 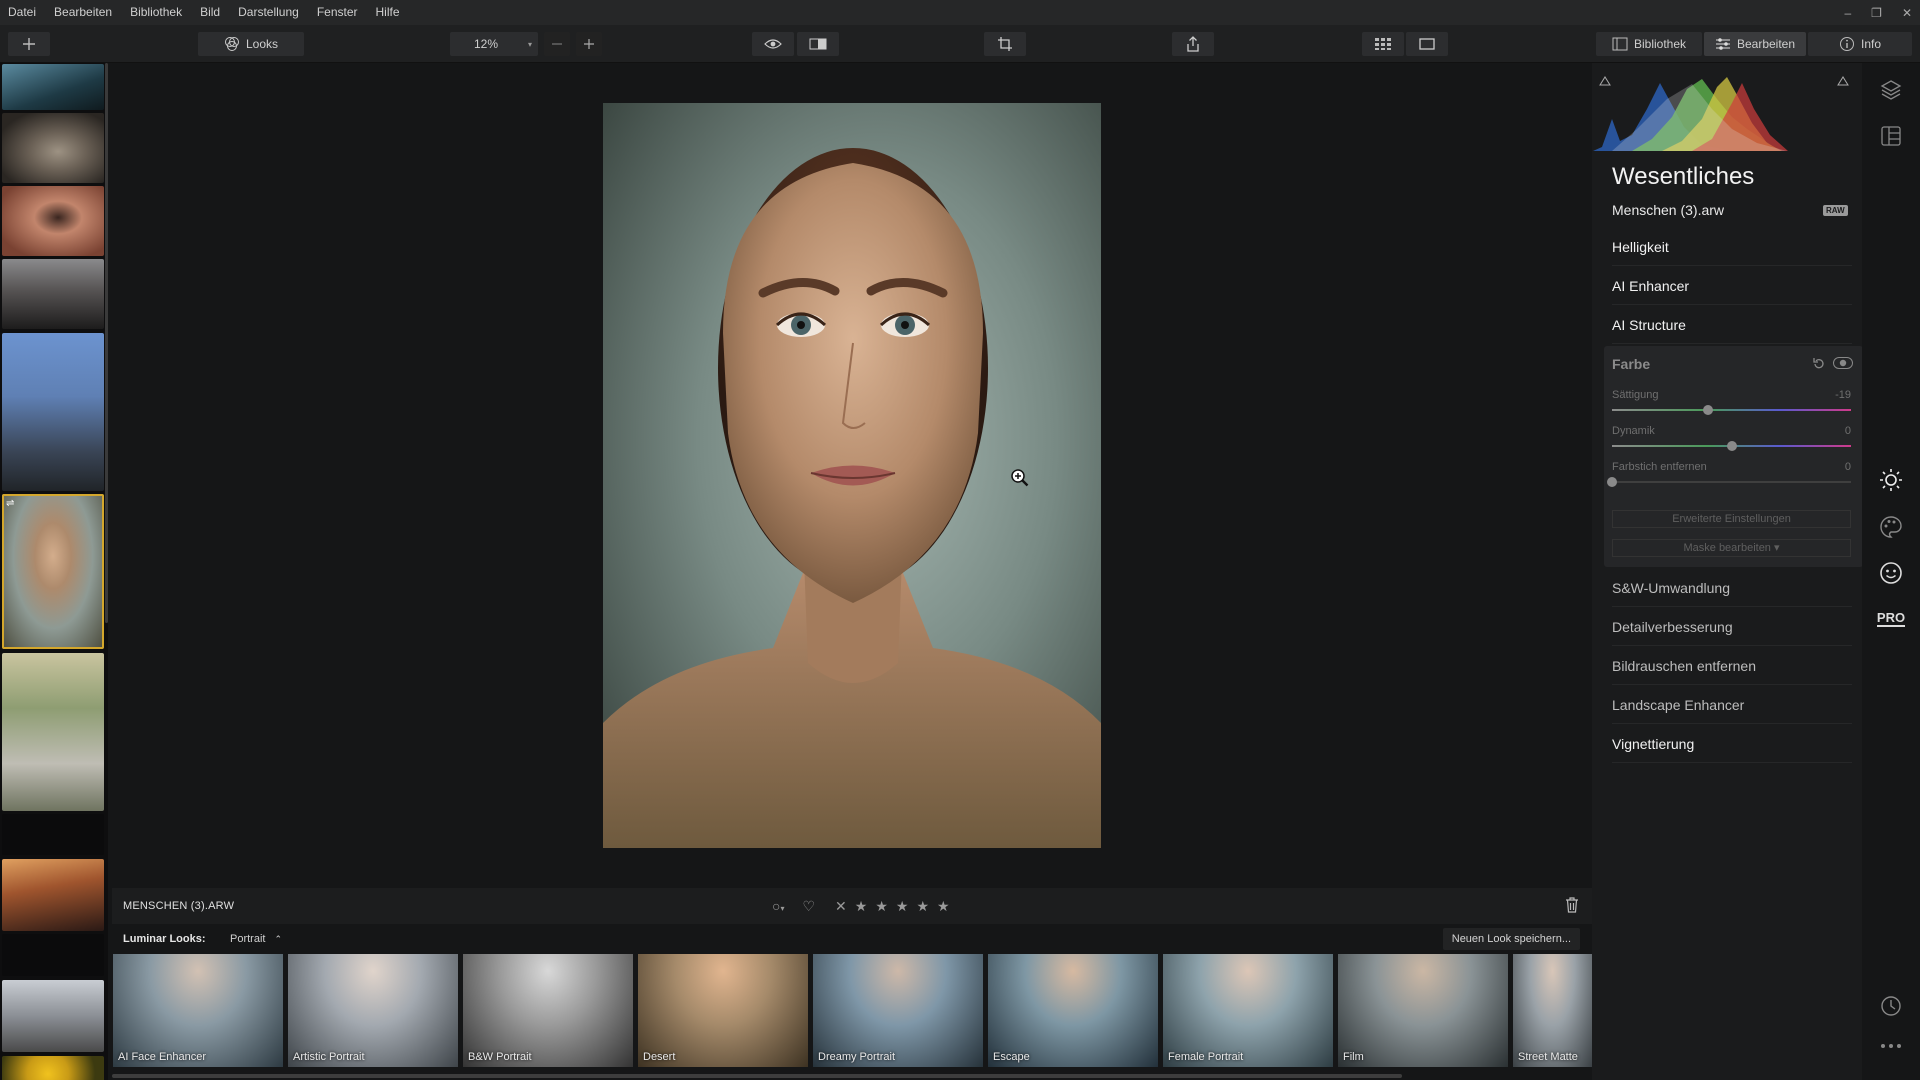 What do you see at coordinates (53, 294) in the screenshot?
I see `thumb-woman-city` at bounding box center [53, 294].